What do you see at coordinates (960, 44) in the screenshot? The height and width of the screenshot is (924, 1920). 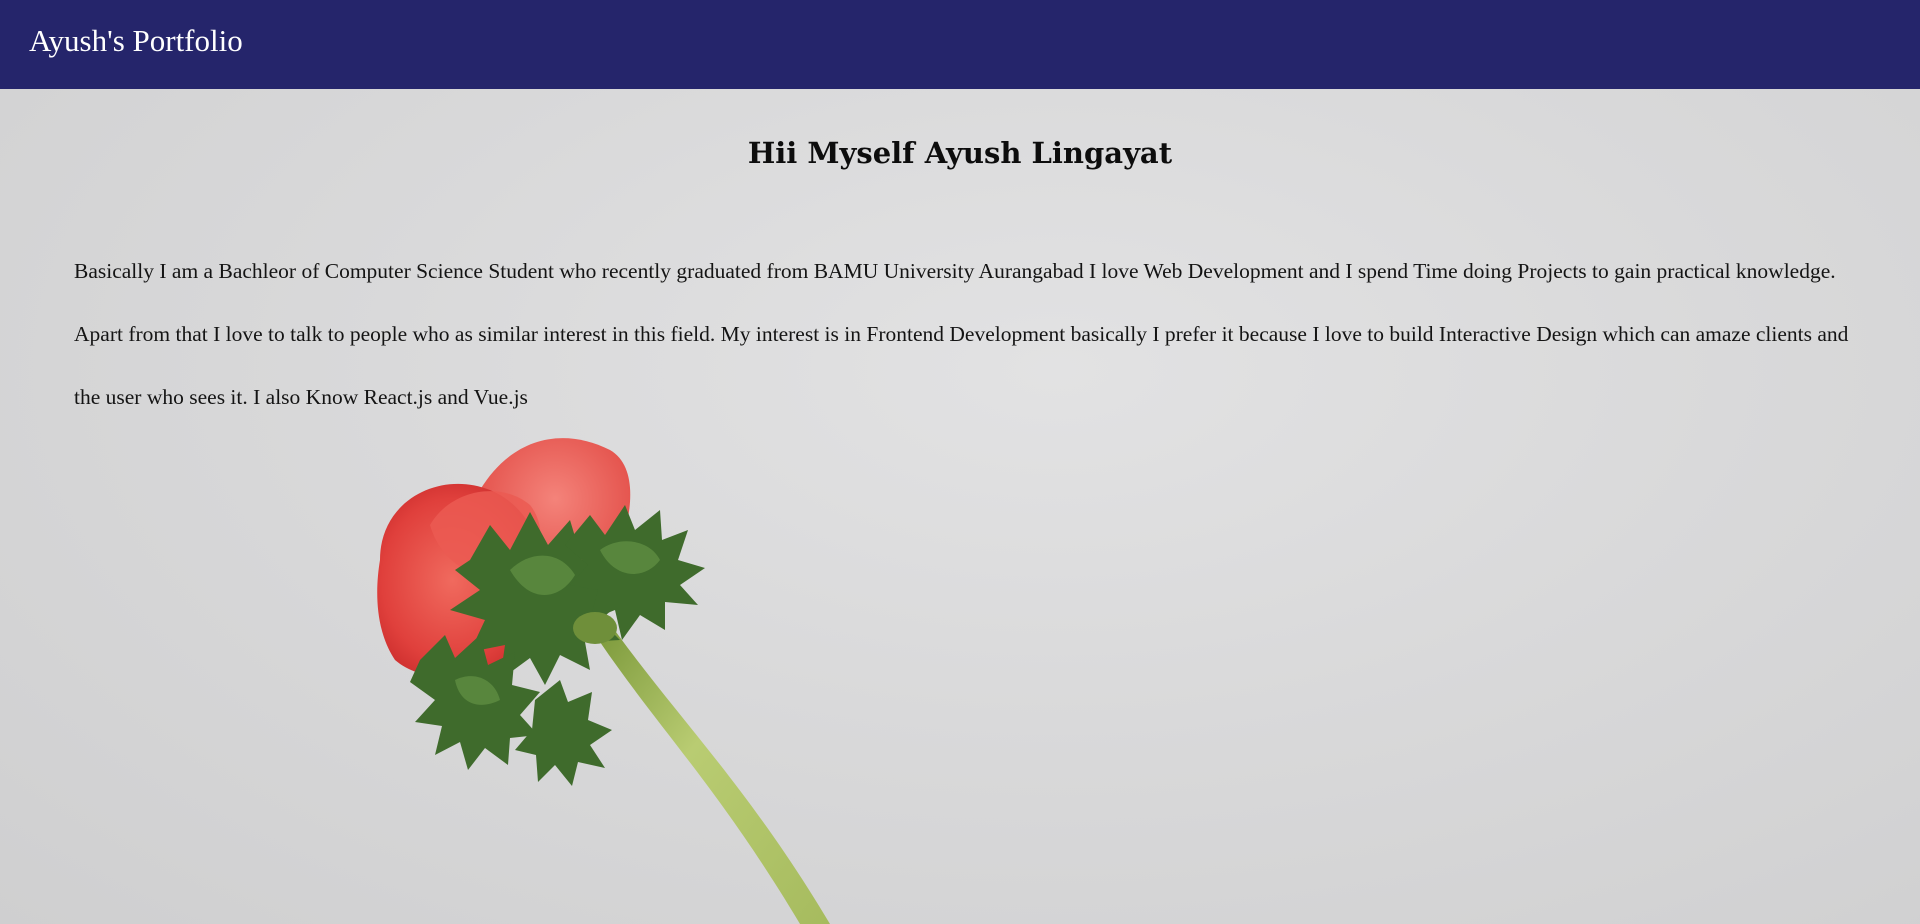 I see `navbar: Ayush's Portfolio` at bounding box center [960, 44].